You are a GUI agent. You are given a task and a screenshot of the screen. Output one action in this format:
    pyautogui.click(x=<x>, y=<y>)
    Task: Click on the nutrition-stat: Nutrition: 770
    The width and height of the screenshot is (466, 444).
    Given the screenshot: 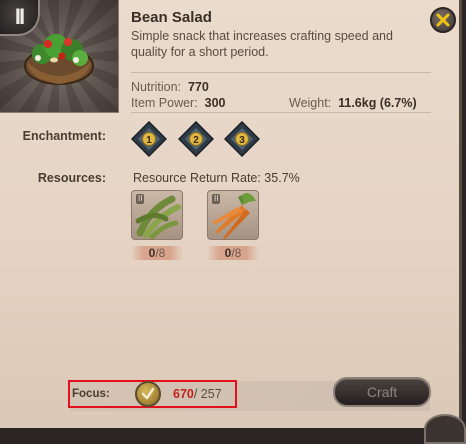 What is the action you would take?
    pyautogui.click(x=170, y=87)
    